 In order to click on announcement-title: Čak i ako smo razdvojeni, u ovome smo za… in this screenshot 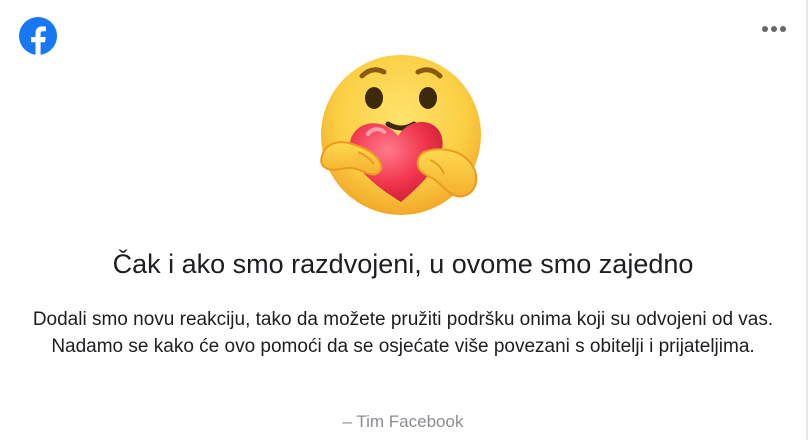, I will do `click(403, 264)`.